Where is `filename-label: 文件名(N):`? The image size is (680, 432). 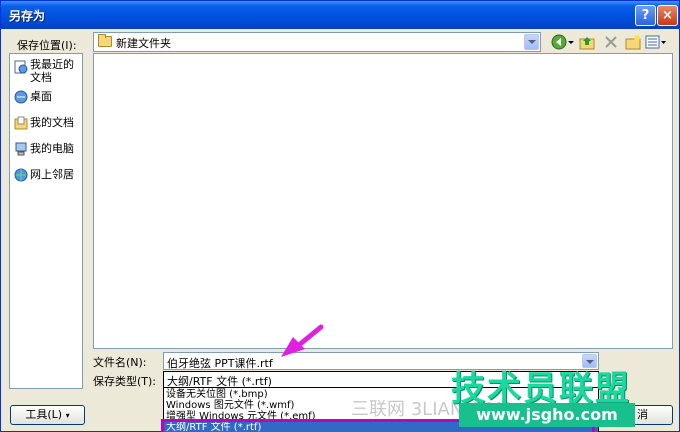
filename-label: 文件名(N): is located at coordinates (120, 362).